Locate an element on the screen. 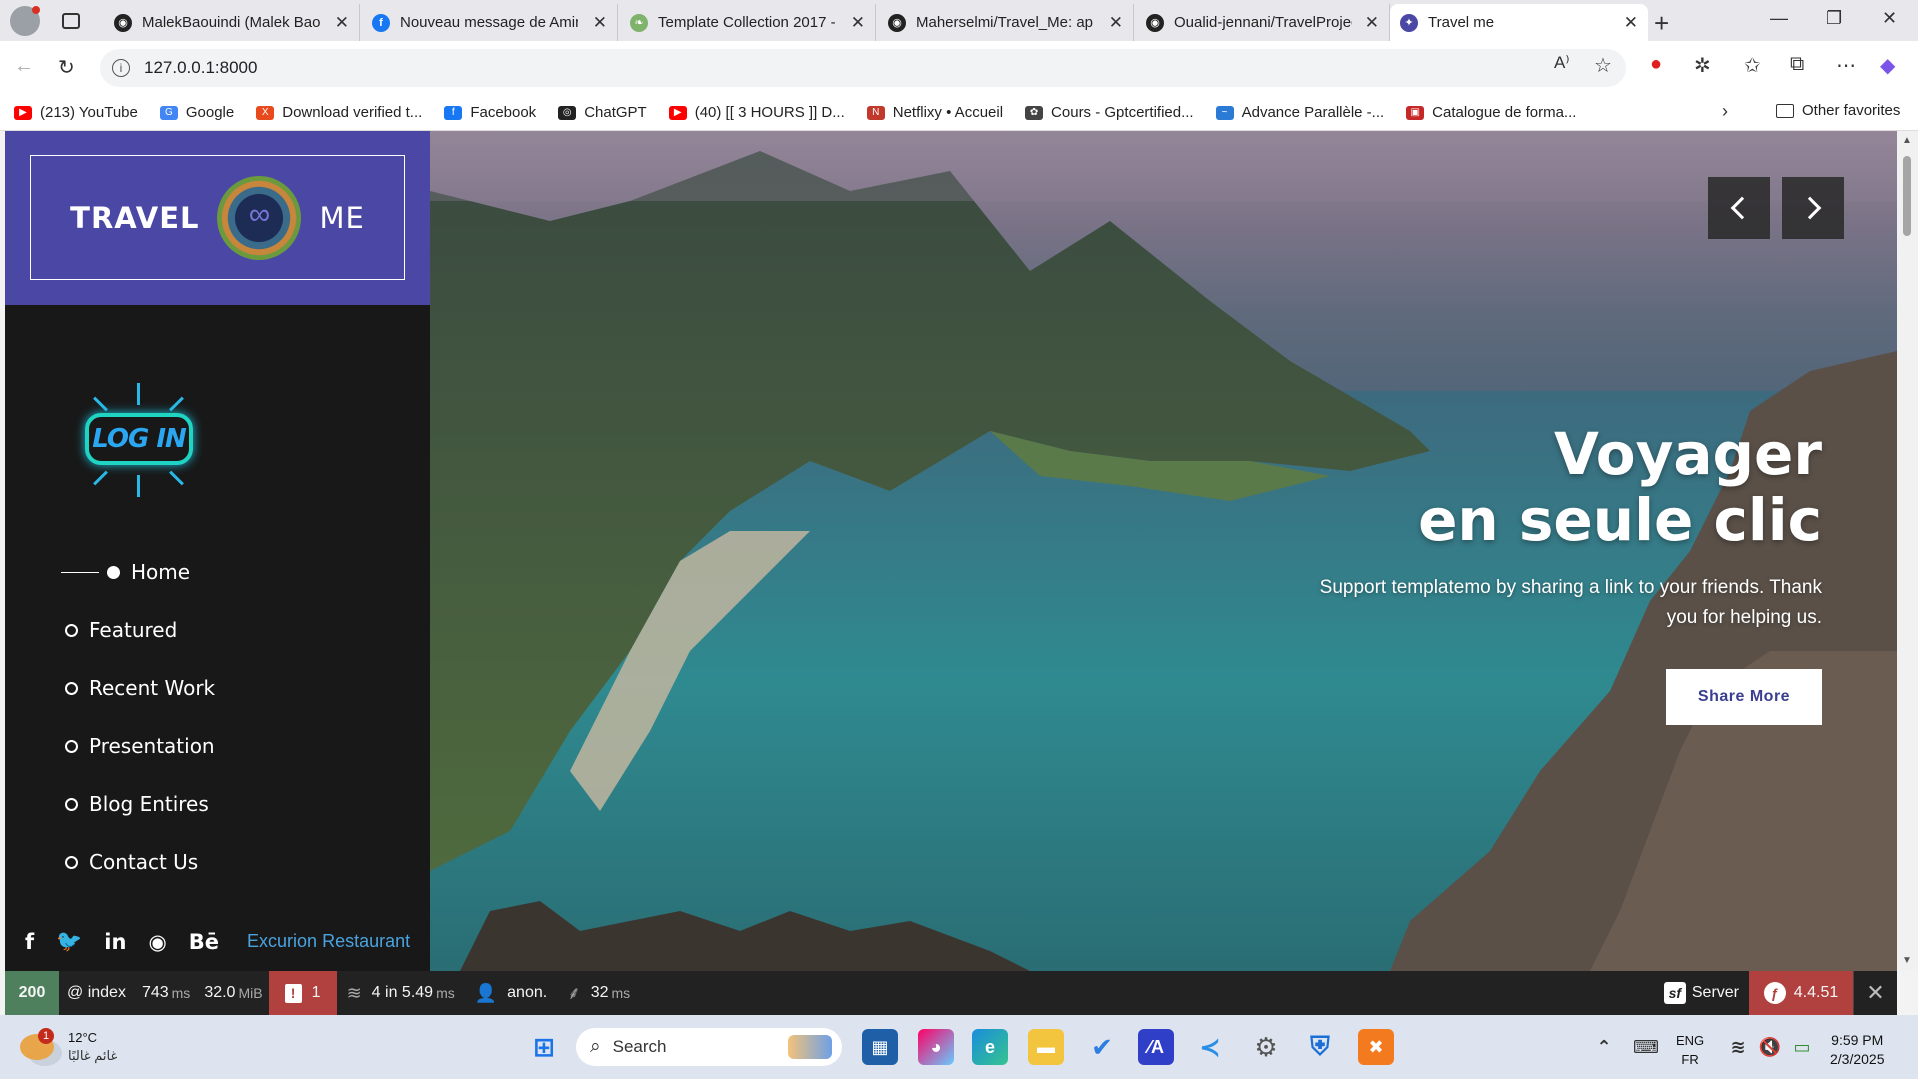 The image size is (1918, 1079). server-panel: sf Server is located at coordinates (1701, 993).